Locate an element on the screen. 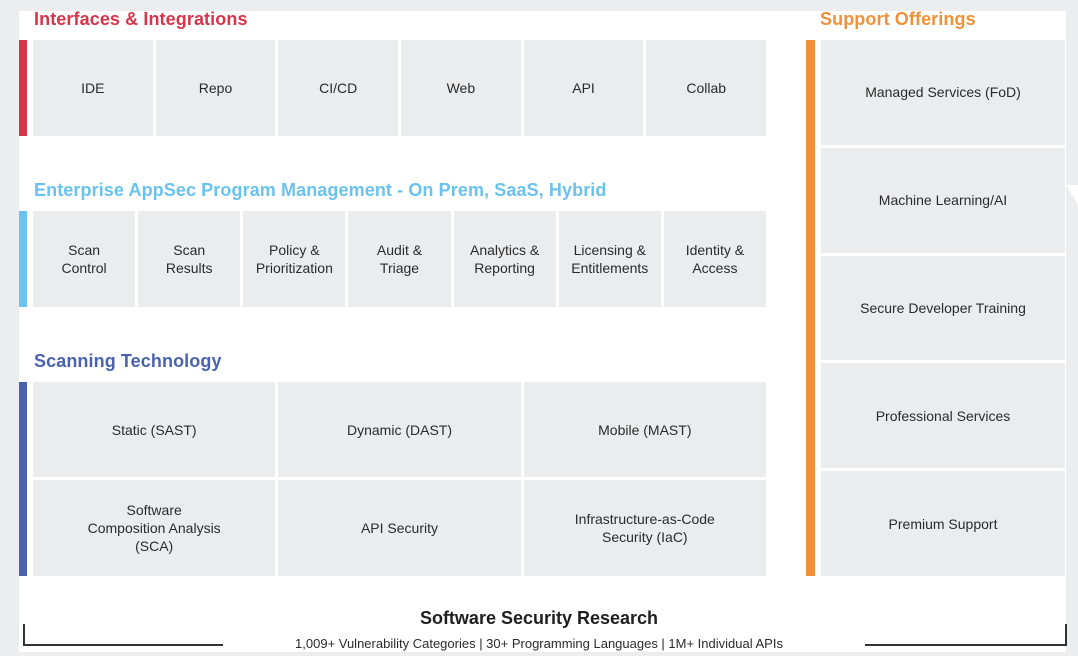  support-cell-machine-learning: Machine Learning/AI is located at coordinates (943, 200).